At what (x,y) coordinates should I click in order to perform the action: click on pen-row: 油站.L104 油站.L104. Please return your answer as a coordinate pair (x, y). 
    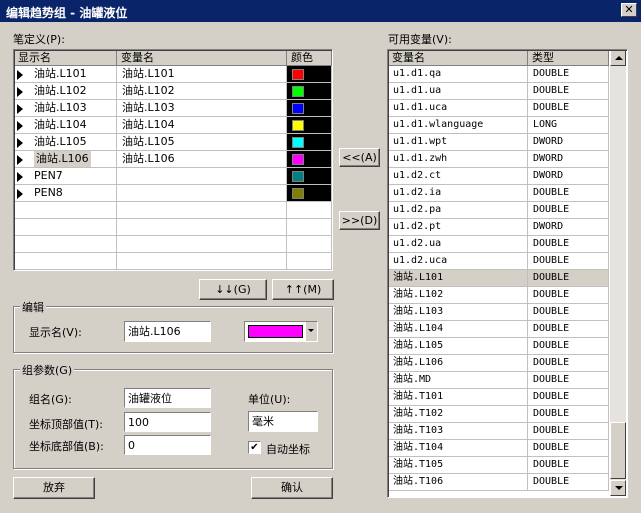
    Looking at the image, I should click on (173, 125).